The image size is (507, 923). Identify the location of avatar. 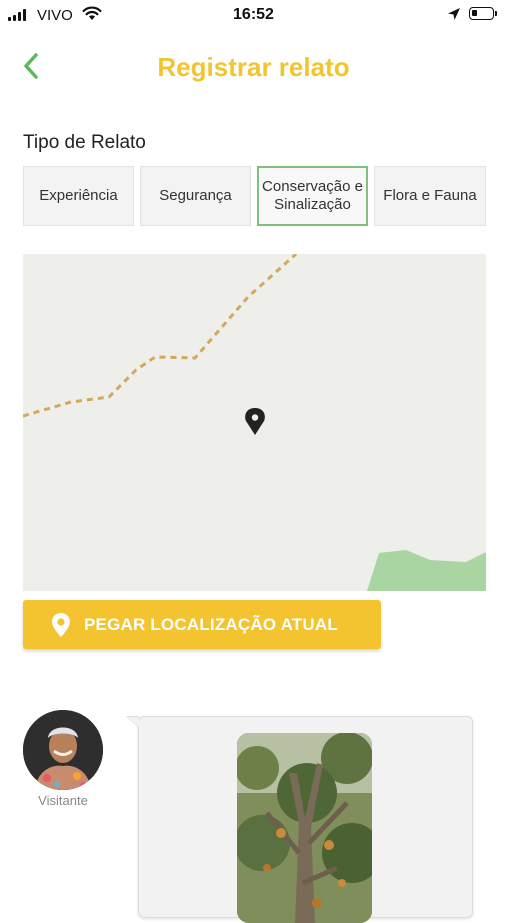
(63, 750).